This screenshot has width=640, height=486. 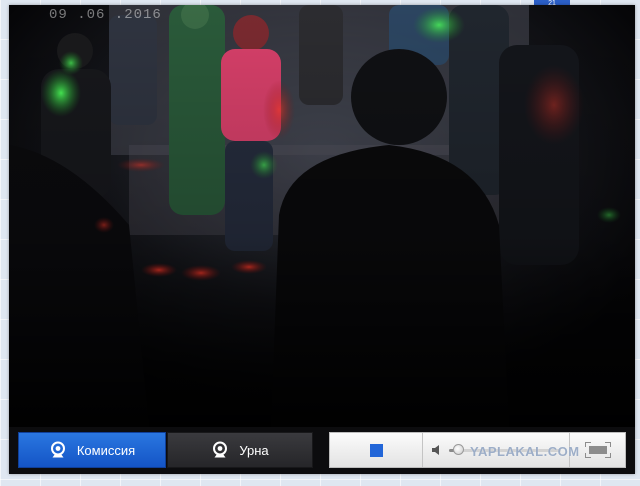 I want to click on volume-slider-knob, so click(x=459, y=449).